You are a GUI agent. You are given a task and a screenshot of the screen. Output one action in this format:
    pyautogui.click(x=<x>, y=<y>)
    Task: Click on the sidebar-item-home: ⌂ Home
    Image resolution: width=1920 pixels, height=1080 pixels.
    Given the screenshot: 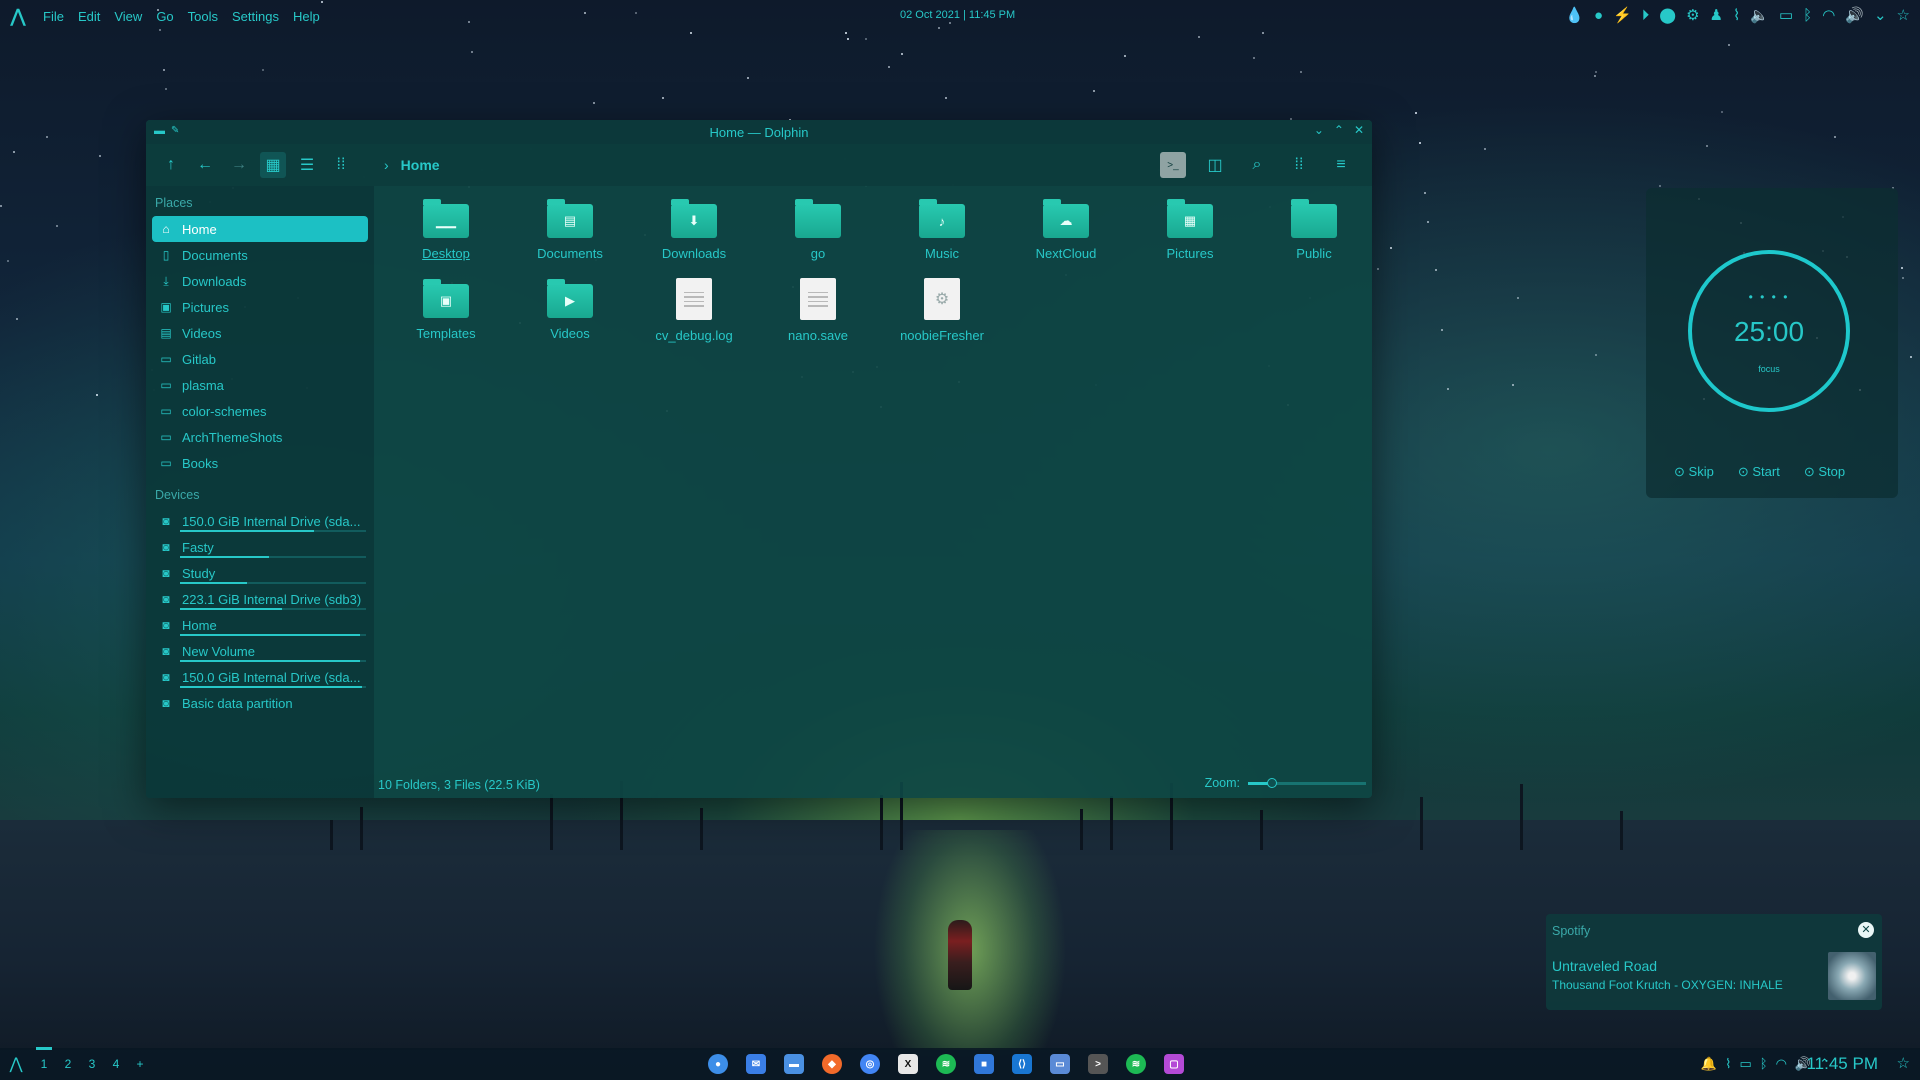 What is the action you would take?
    pyautogui.click(x=260, y=229)
    